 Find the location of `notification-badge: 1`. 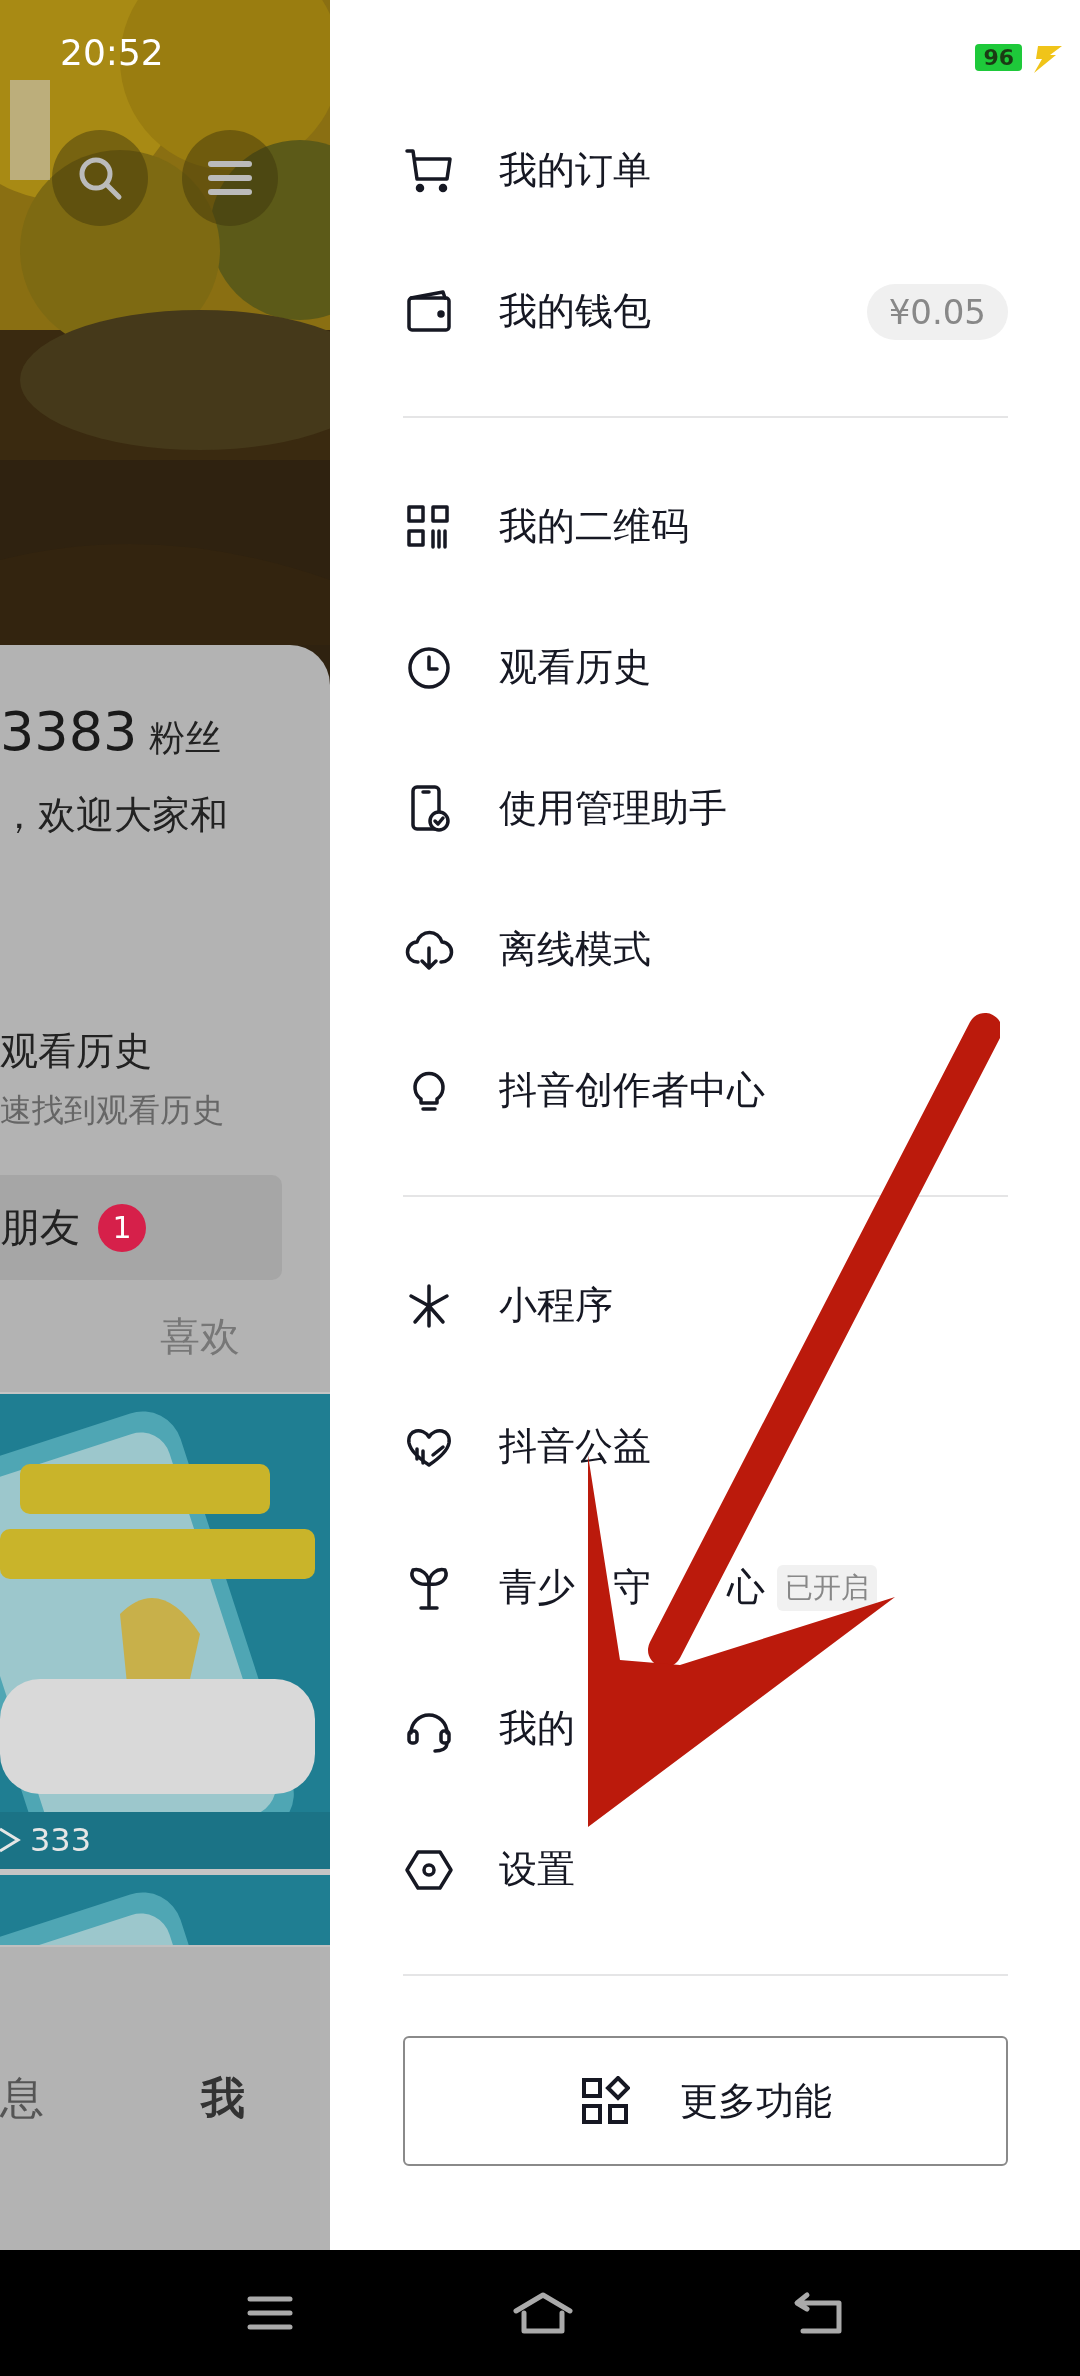

notification-badge: 1 is located at coordinates (122, 1227).